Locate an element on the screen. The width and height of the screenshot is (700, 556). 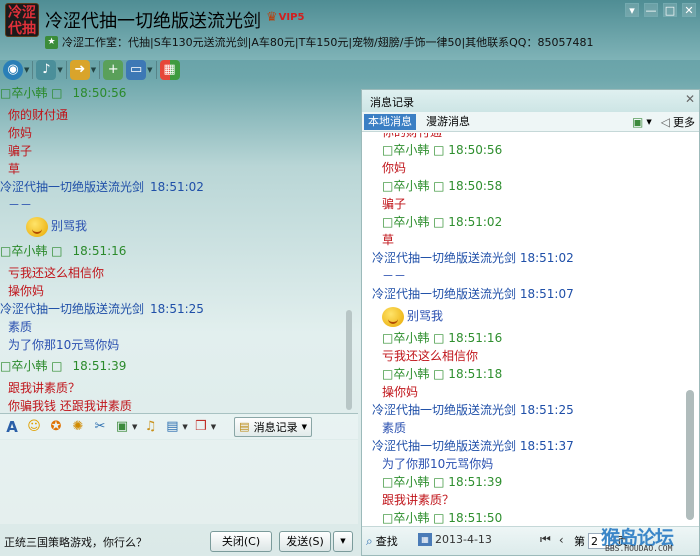
screenshot-button: ✂ is located at coordinates (100, 427).